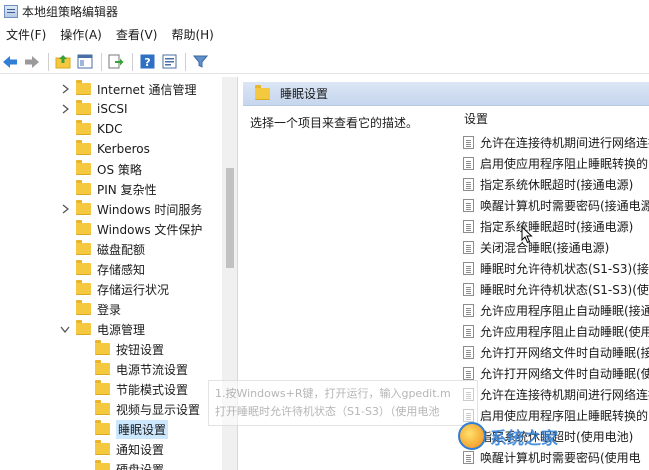  I want to click on column-header-setting: 设置, so click(476, 119).